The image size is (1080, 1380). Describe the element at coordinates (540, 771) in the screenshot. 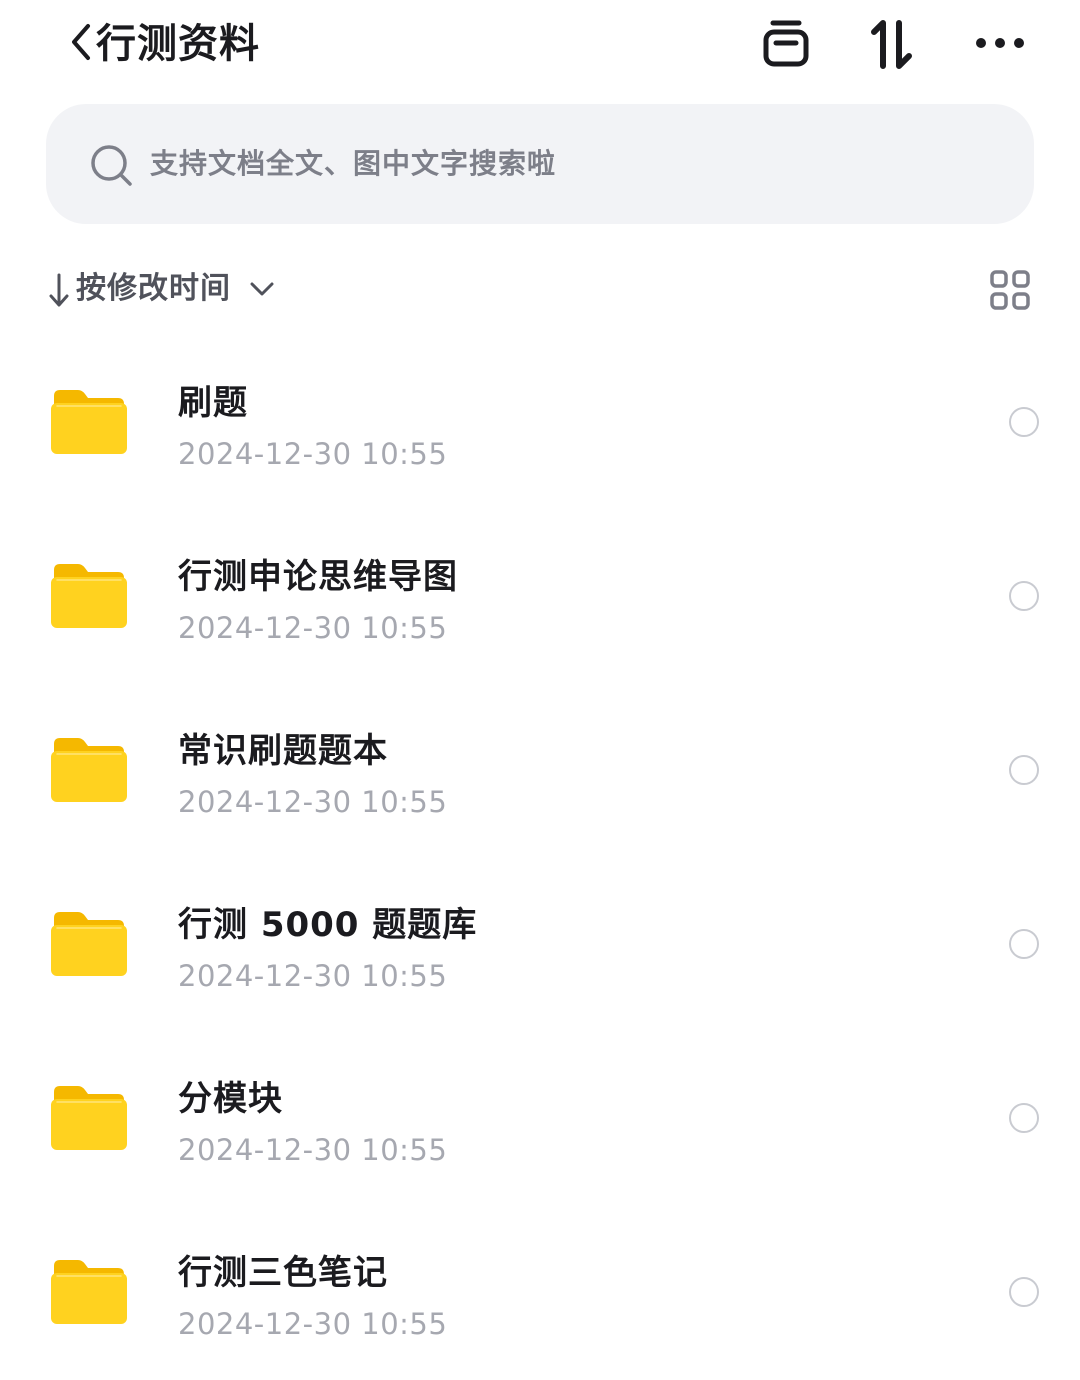

I see `list-item: 常识刷题题本 2024-12-30 10:55` at that location.